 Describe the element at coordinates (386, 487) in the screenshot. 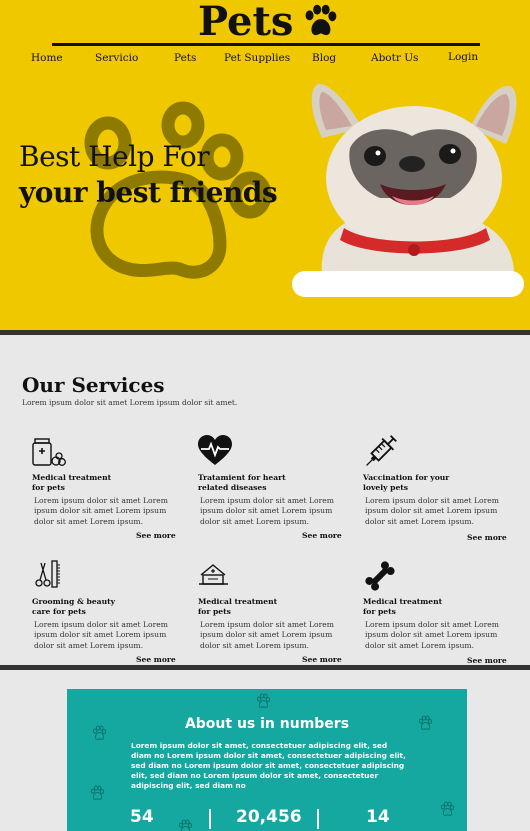

I see `service-title-line: lovely pets` at that location.